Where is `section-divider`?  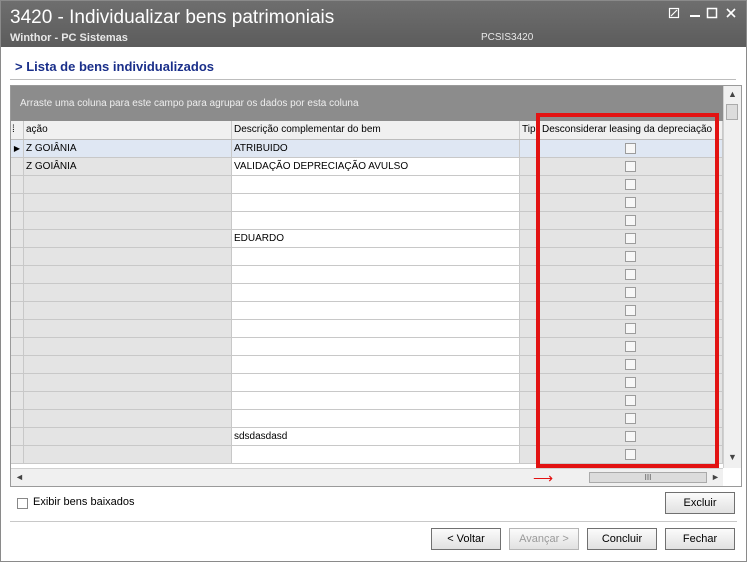 section-divider is located at coordinates (373, 79).